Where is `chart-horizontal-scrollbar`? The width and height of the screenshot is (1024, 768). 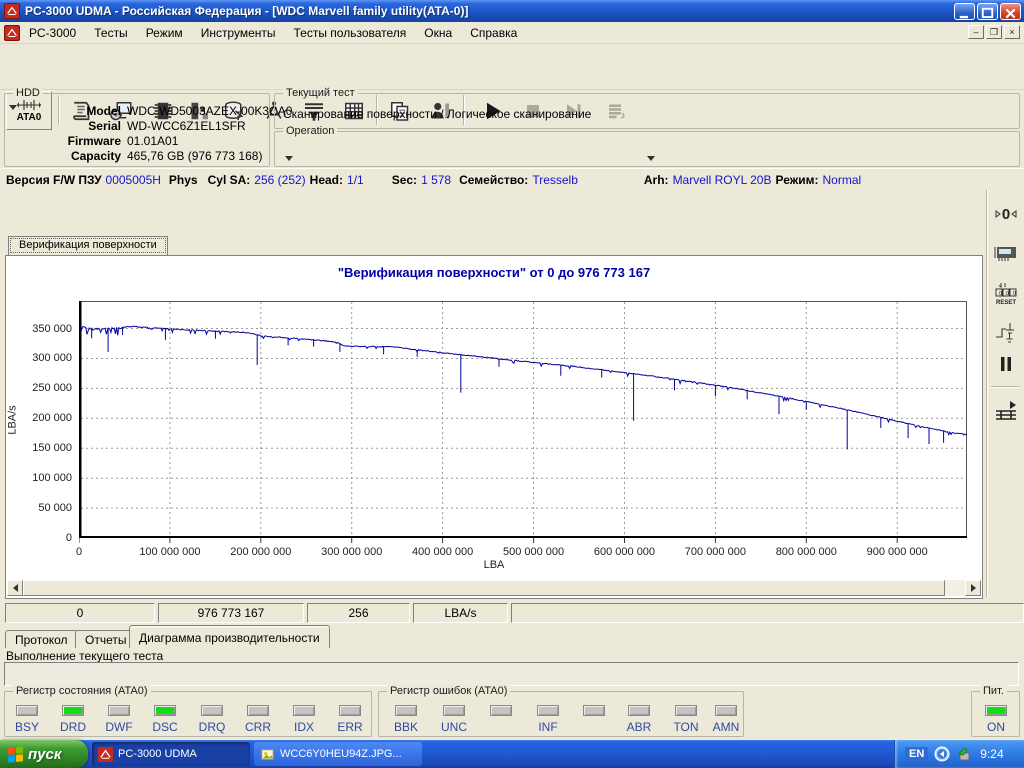
chart-horizontal-scrollbar is located at coordinates (494, 588).